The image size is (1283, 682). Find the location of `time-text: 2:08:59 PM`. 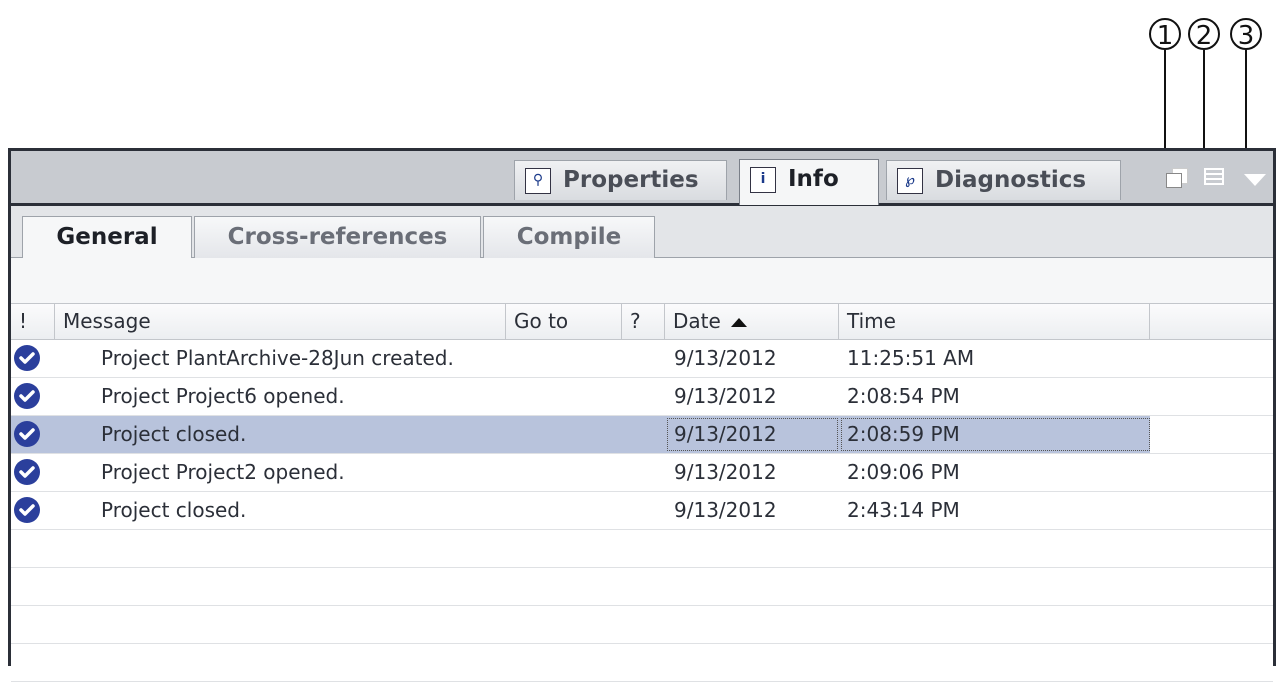

time-text: 2:08:59 PM is located at coordinates (903, 434).